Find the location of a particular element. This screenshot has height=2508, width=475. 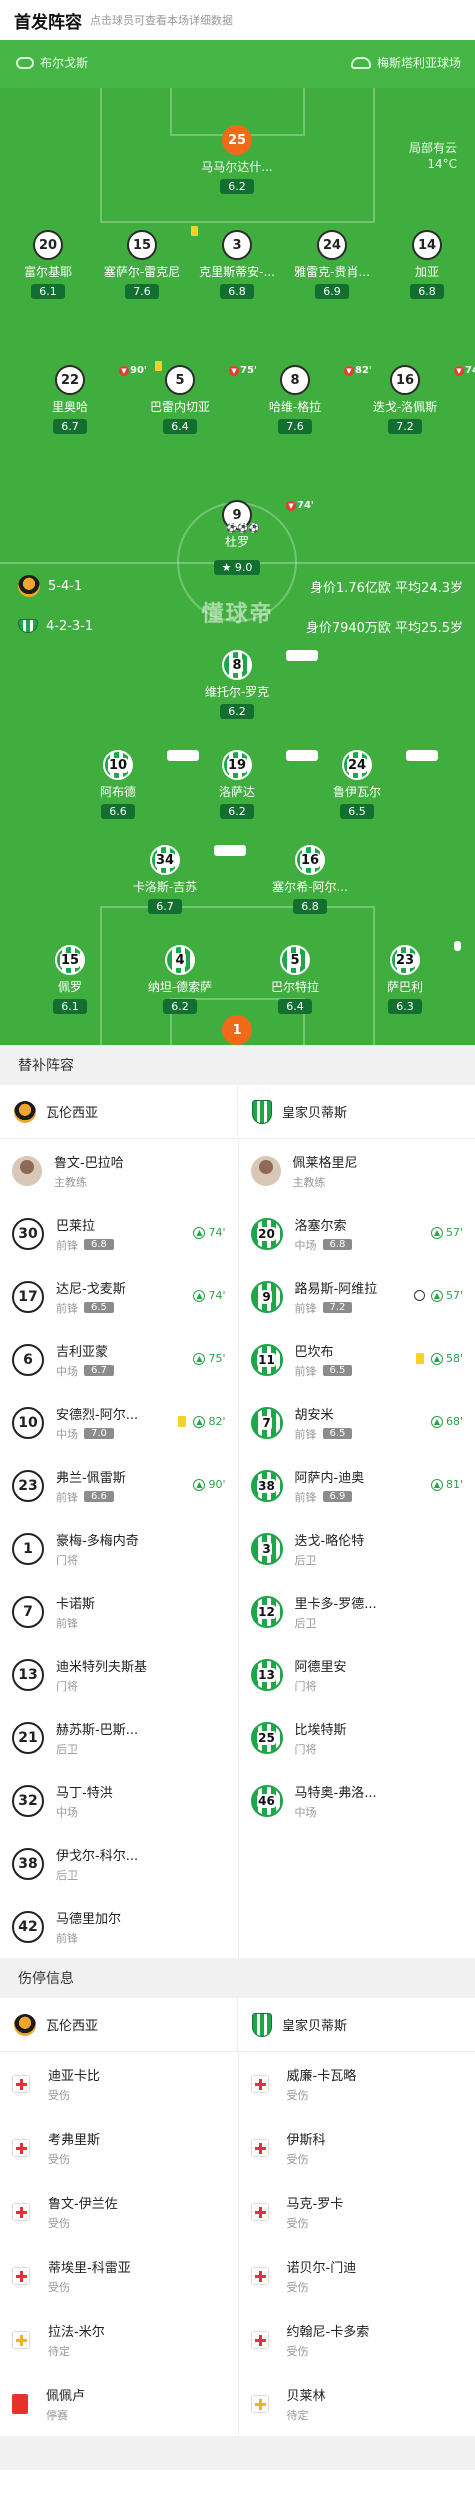

injury-row: 约翰尼-卡多索 受伤 is located at coordinates (357, 2340).